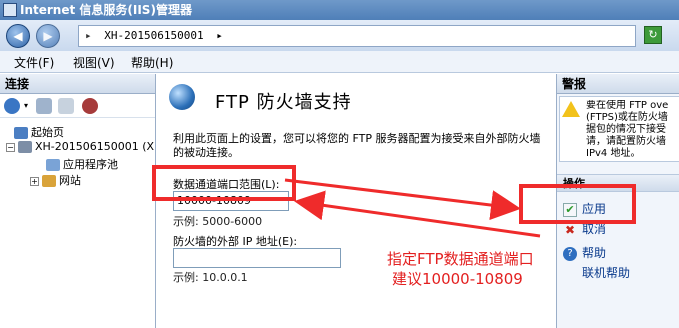 This screenshot has height=328, width=679. What do you see at coordinates (460, 259) in the screenshot?
I see `annotation-line-1: 指定FTP数据通道端口` at bounding box center [460, 259].